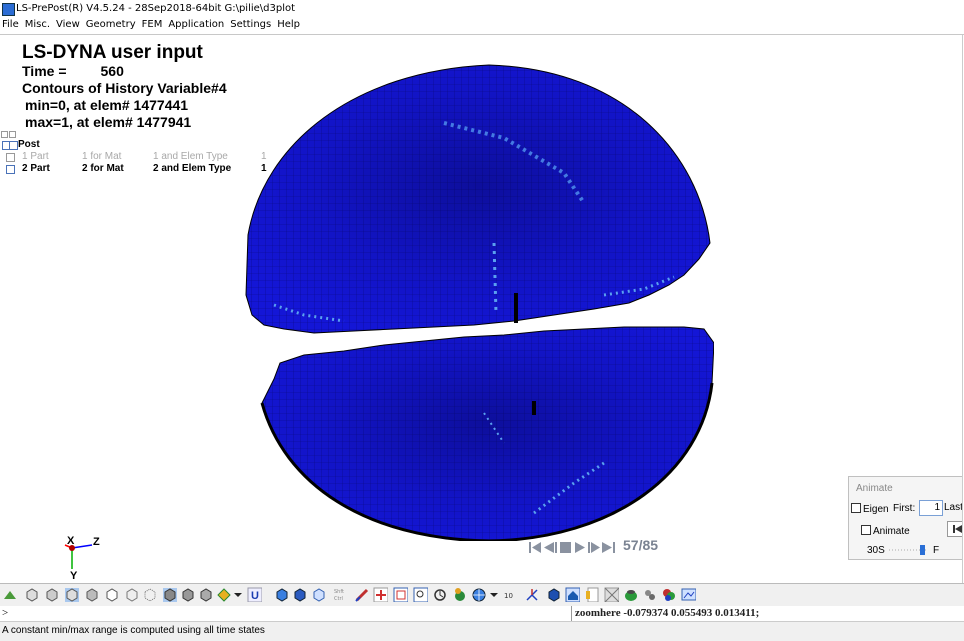 This screenshot has height=641, width=964. I want to click on shift-ctrl-icon: ShftCtrl, so click(341, 594).